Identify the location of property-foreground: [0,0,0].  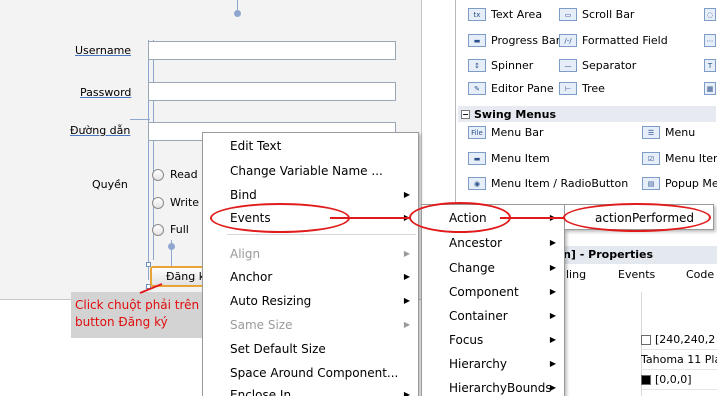
(679, 380).